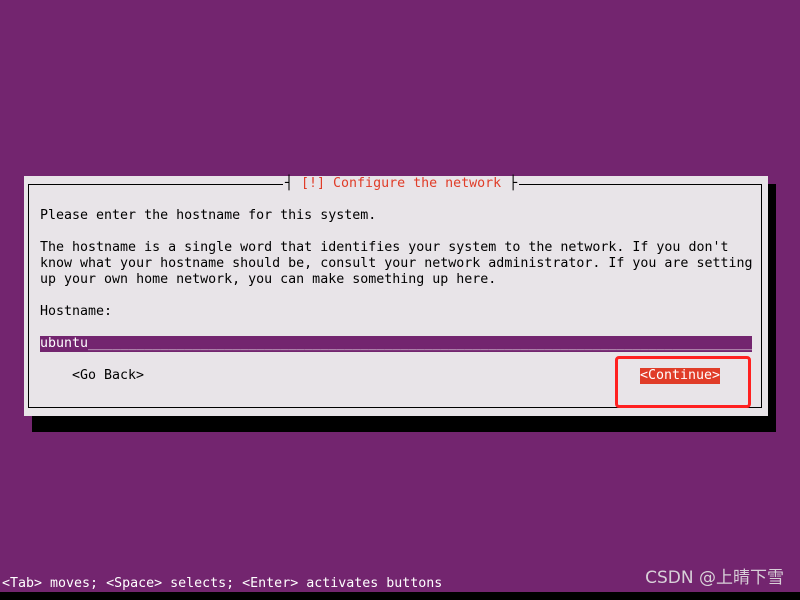  What do you see at coordinates (64, 343) in the screenshot?
I see `hostname-value: ubuntu` at bounding box center [64, 343].